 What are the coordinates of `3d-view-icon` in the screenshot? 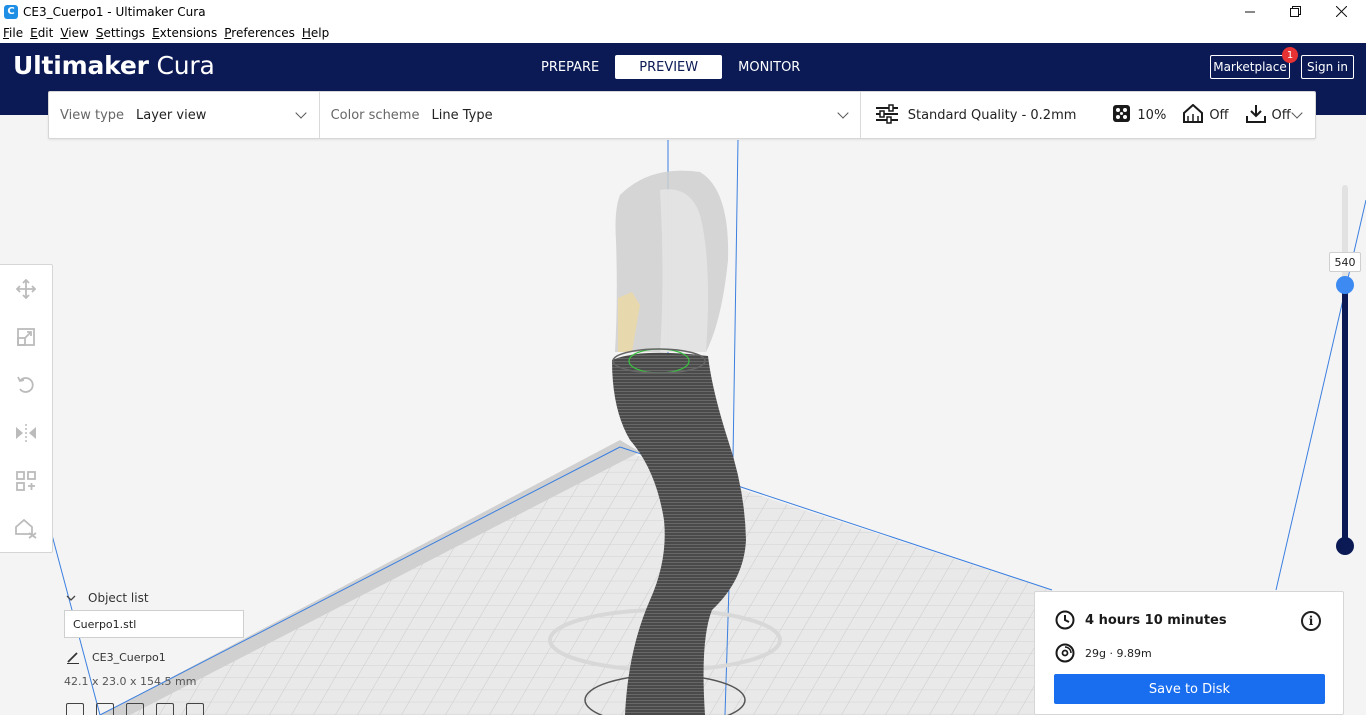 It's located at (75, 709).